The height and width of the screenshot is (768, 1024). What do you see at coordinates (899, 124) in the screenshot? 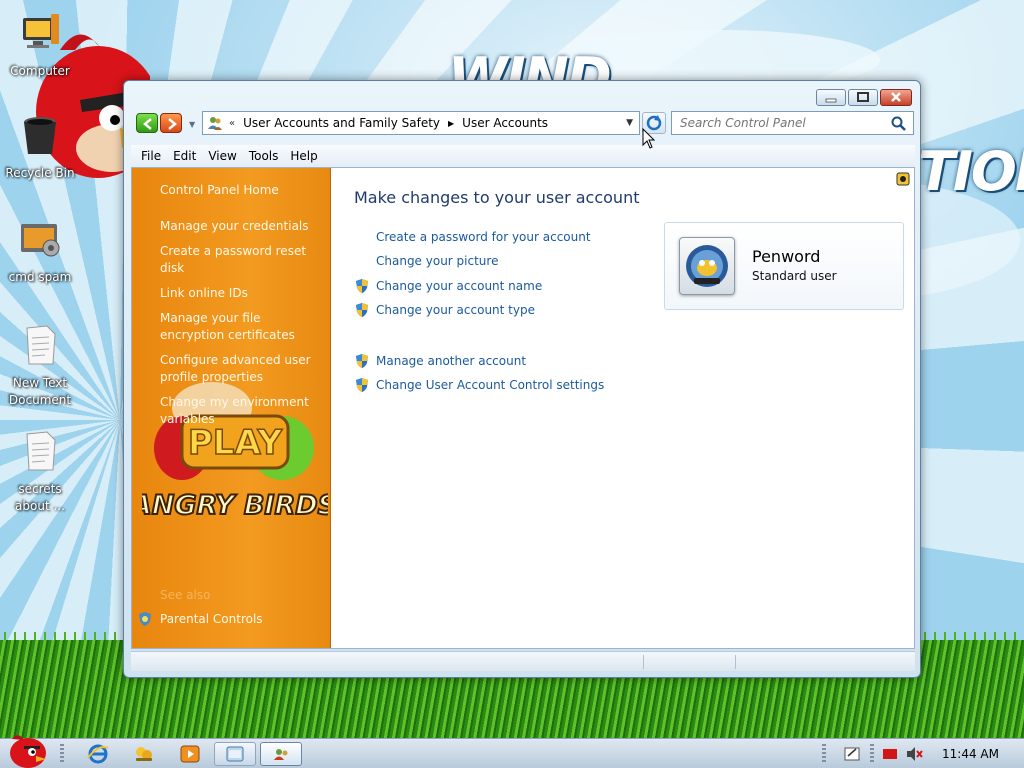
I see `search-icon` at bounding box center [899, 124].